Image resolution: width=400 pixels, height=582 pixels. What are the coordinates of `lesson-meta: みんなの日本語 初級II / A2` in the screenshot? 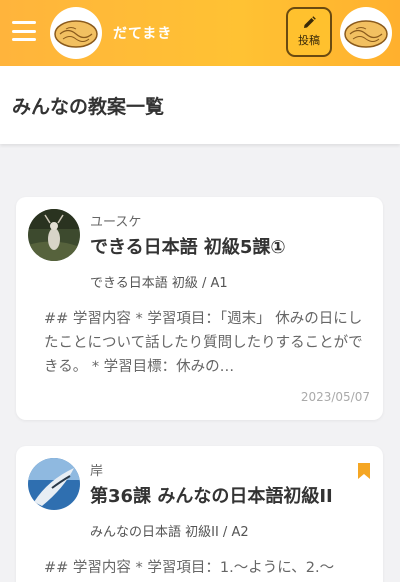 It's located at (169, 532).